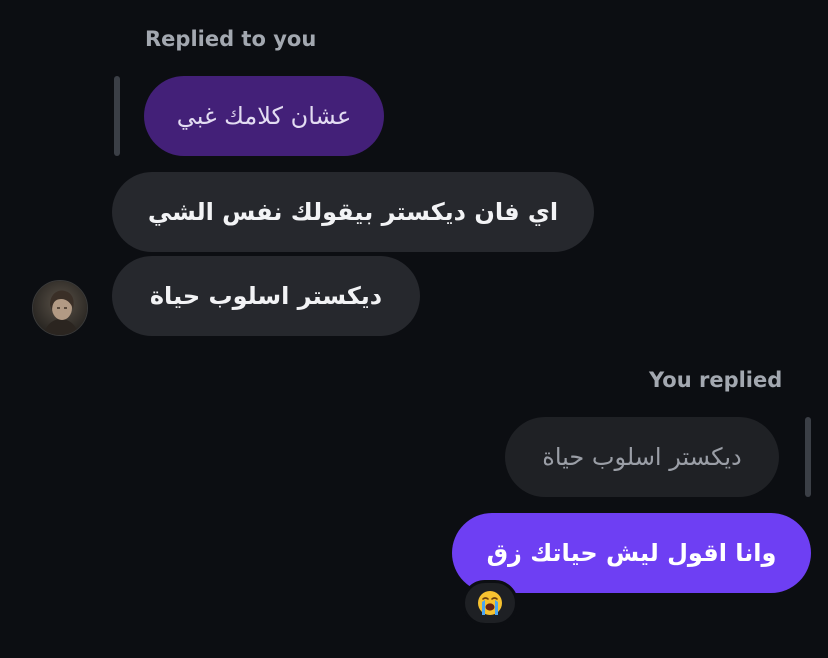 The width and height of the screenshot is (828, 658). Describe the element at coordinates (266, 296) in the screenshot. I see `incoming-message-bubble: ديكستر اسلوب حياة` at that location.